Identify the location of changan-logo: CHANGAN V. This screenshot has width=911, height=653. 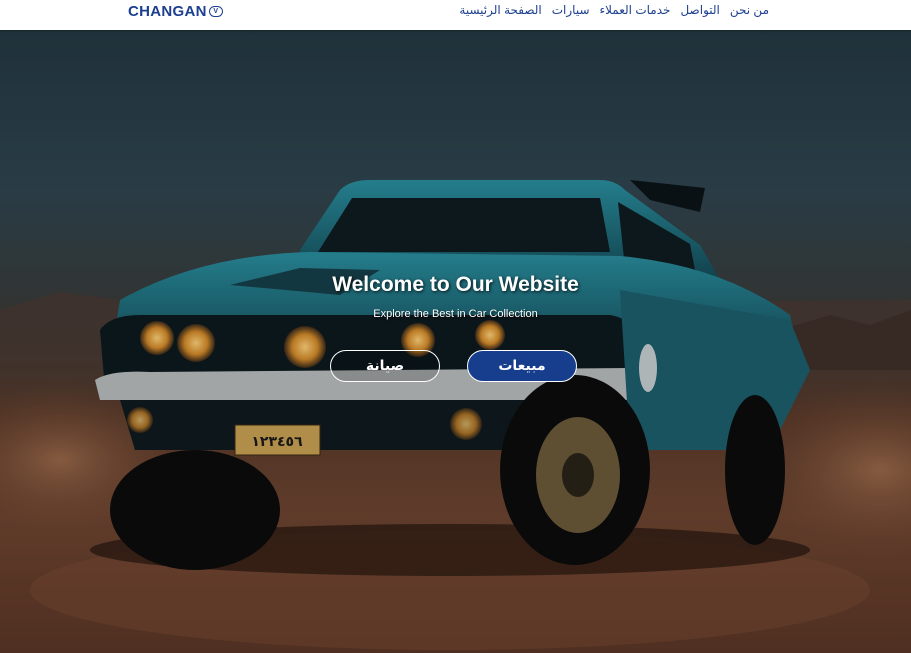
(175, 11).